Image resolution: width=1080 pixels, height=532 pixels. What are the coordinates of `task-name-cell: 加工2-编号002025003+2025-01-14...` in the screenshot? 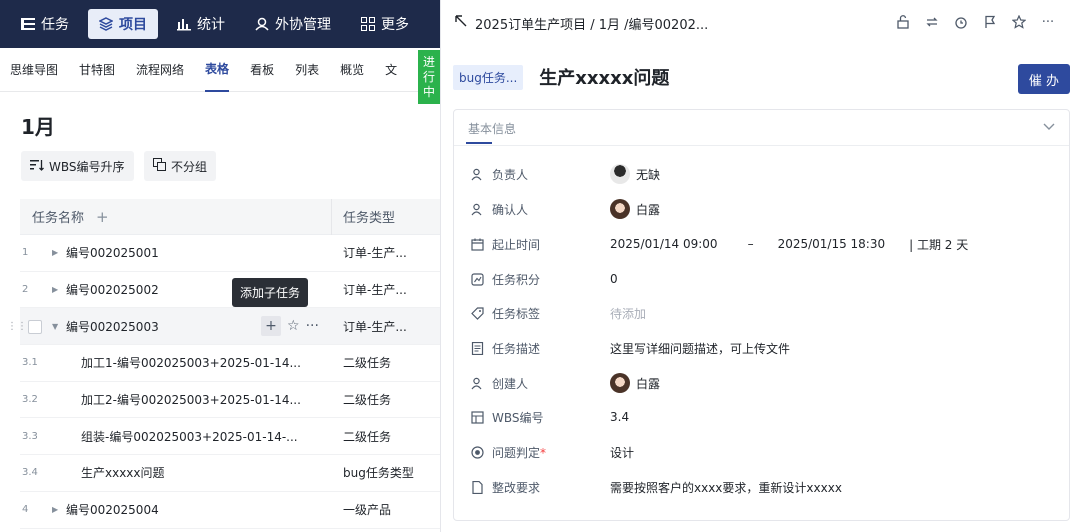 It's located at (192, 399).